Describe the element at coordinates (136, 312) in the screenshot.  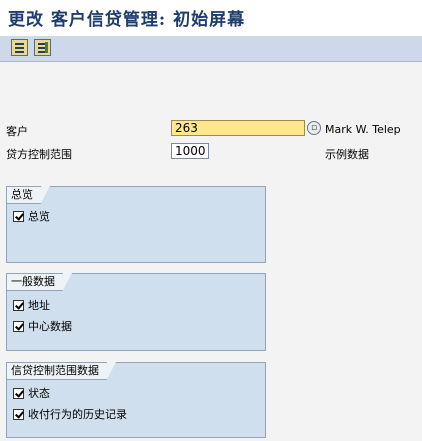
I see `group-general-data: 一般数据 地址 中心数据` at that location.